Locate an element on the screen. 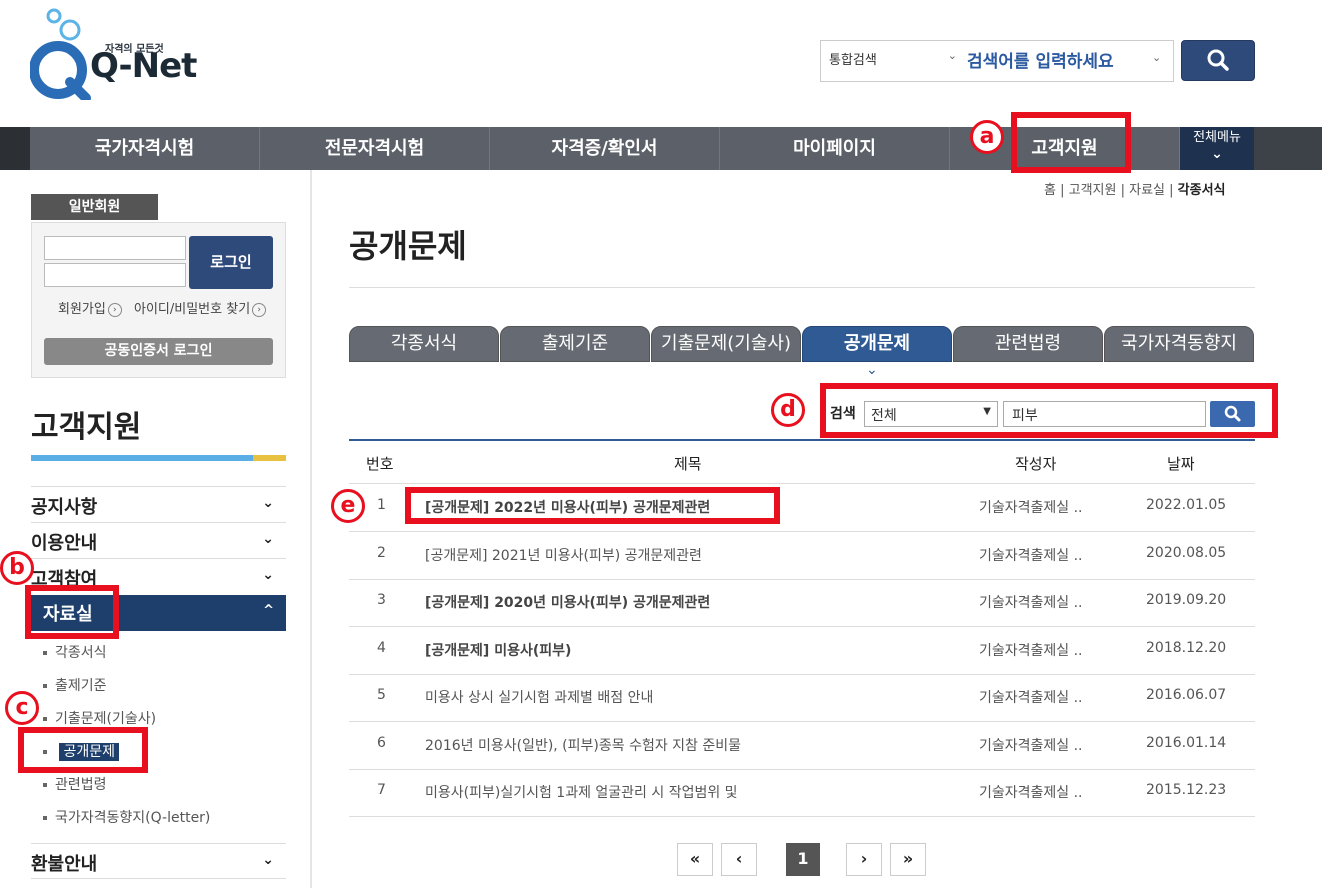 Image resolution: width=1322 pixels, height=888 pixels. tab-past-exams: 기출문제(기술사) is located at coordinates (726, 344).